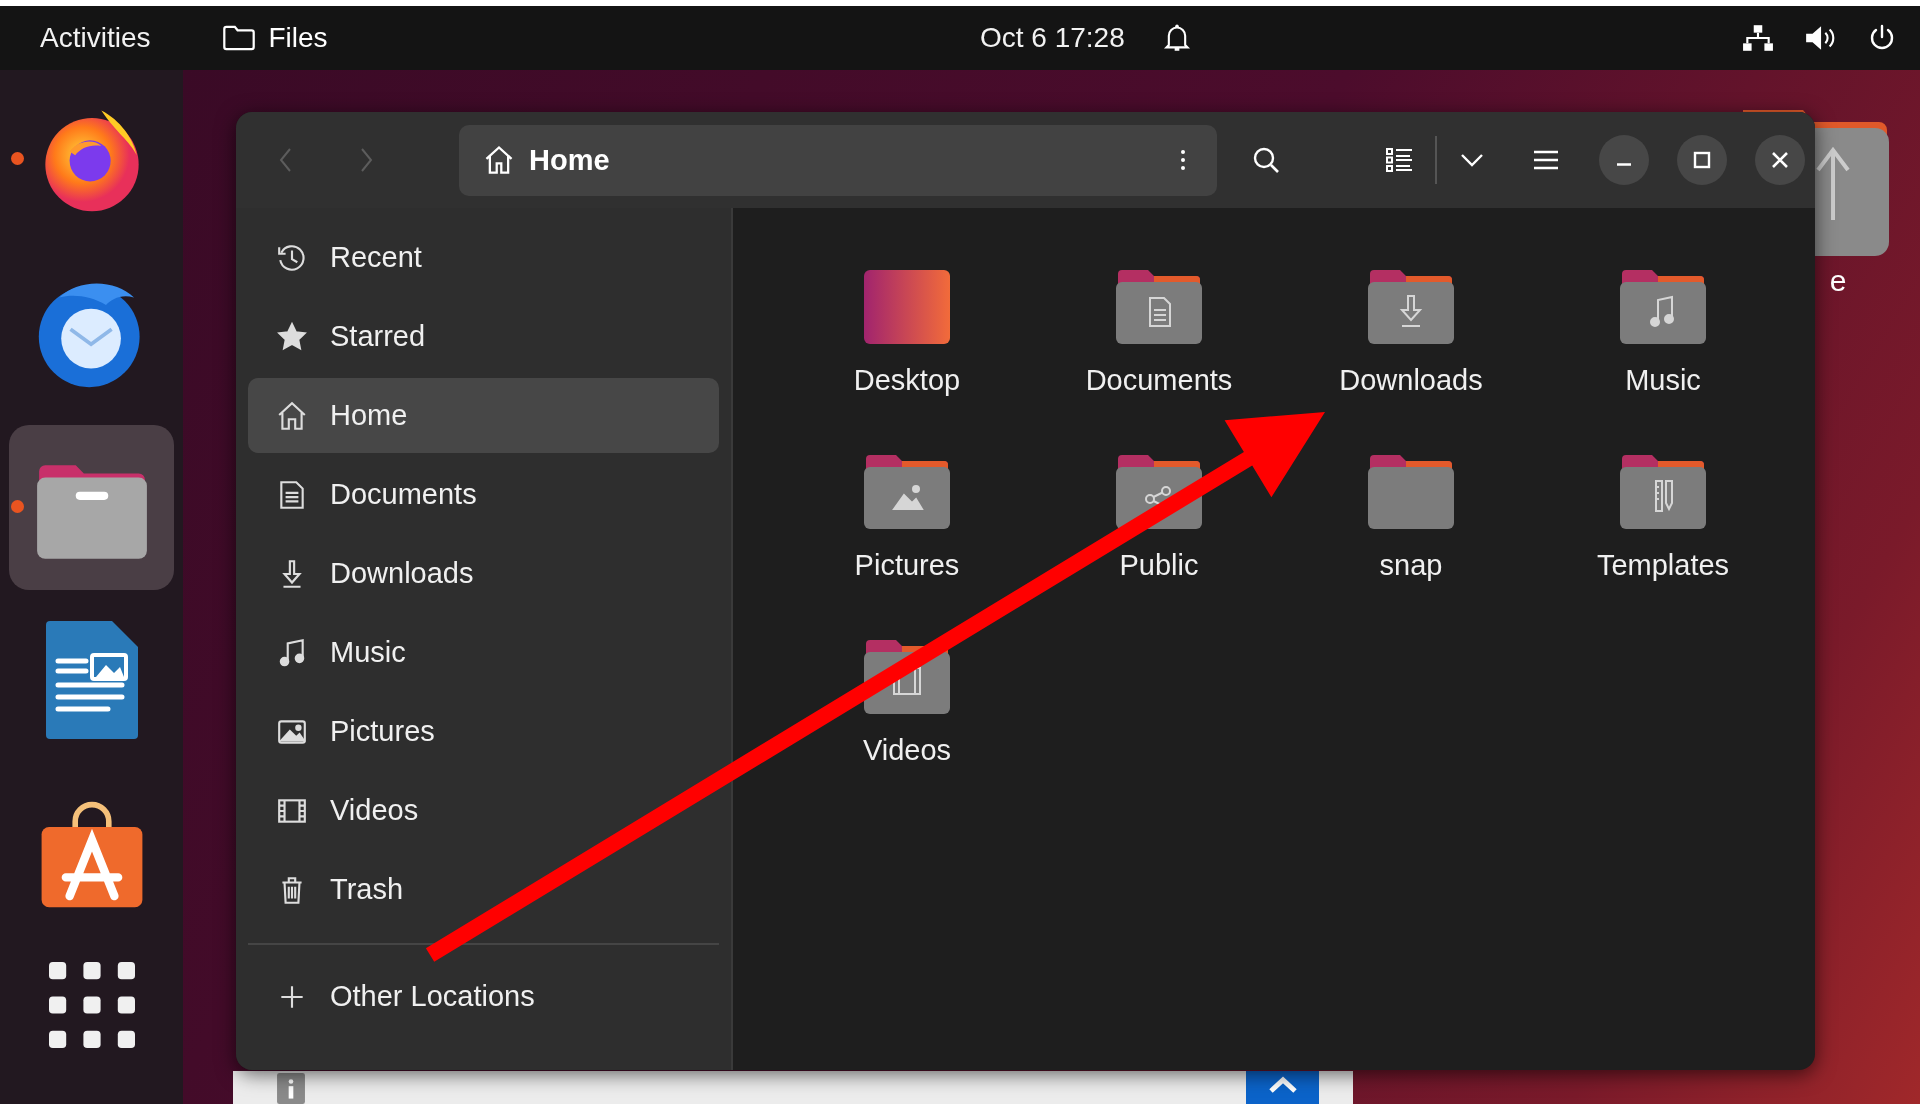 This screenshot has height=1104, width=1920. Describe the element at coordinates (1820, 38) in the screenshot. I see `volume-icon` at that location.